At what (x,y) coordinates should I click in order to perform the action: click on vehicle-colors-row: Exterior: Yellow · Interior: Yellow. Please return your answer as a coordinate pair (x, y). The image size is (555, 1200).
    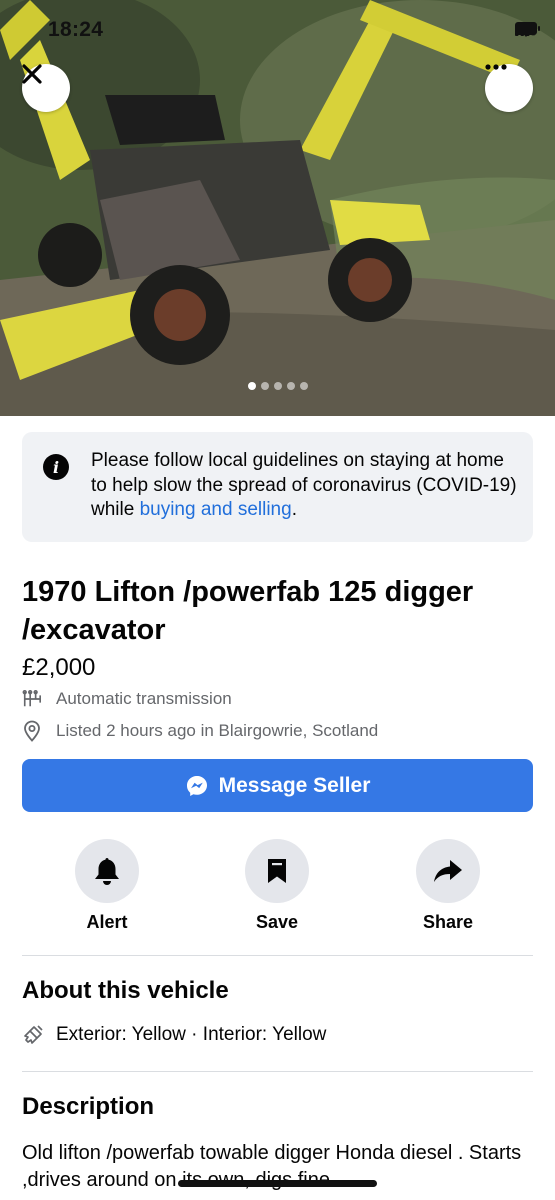
    Looking at the image, I should click on (174, 1035).